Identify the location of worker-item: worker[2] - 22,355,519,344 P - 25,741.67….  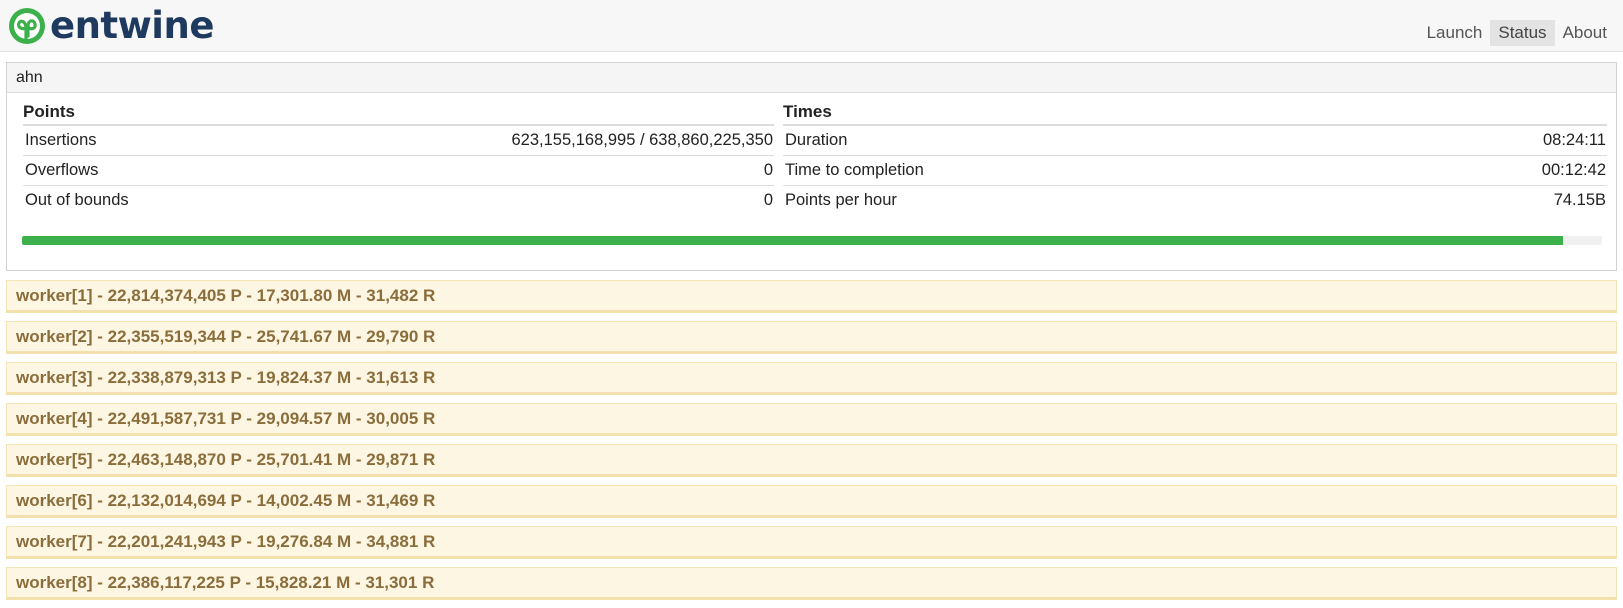
(811, 337).